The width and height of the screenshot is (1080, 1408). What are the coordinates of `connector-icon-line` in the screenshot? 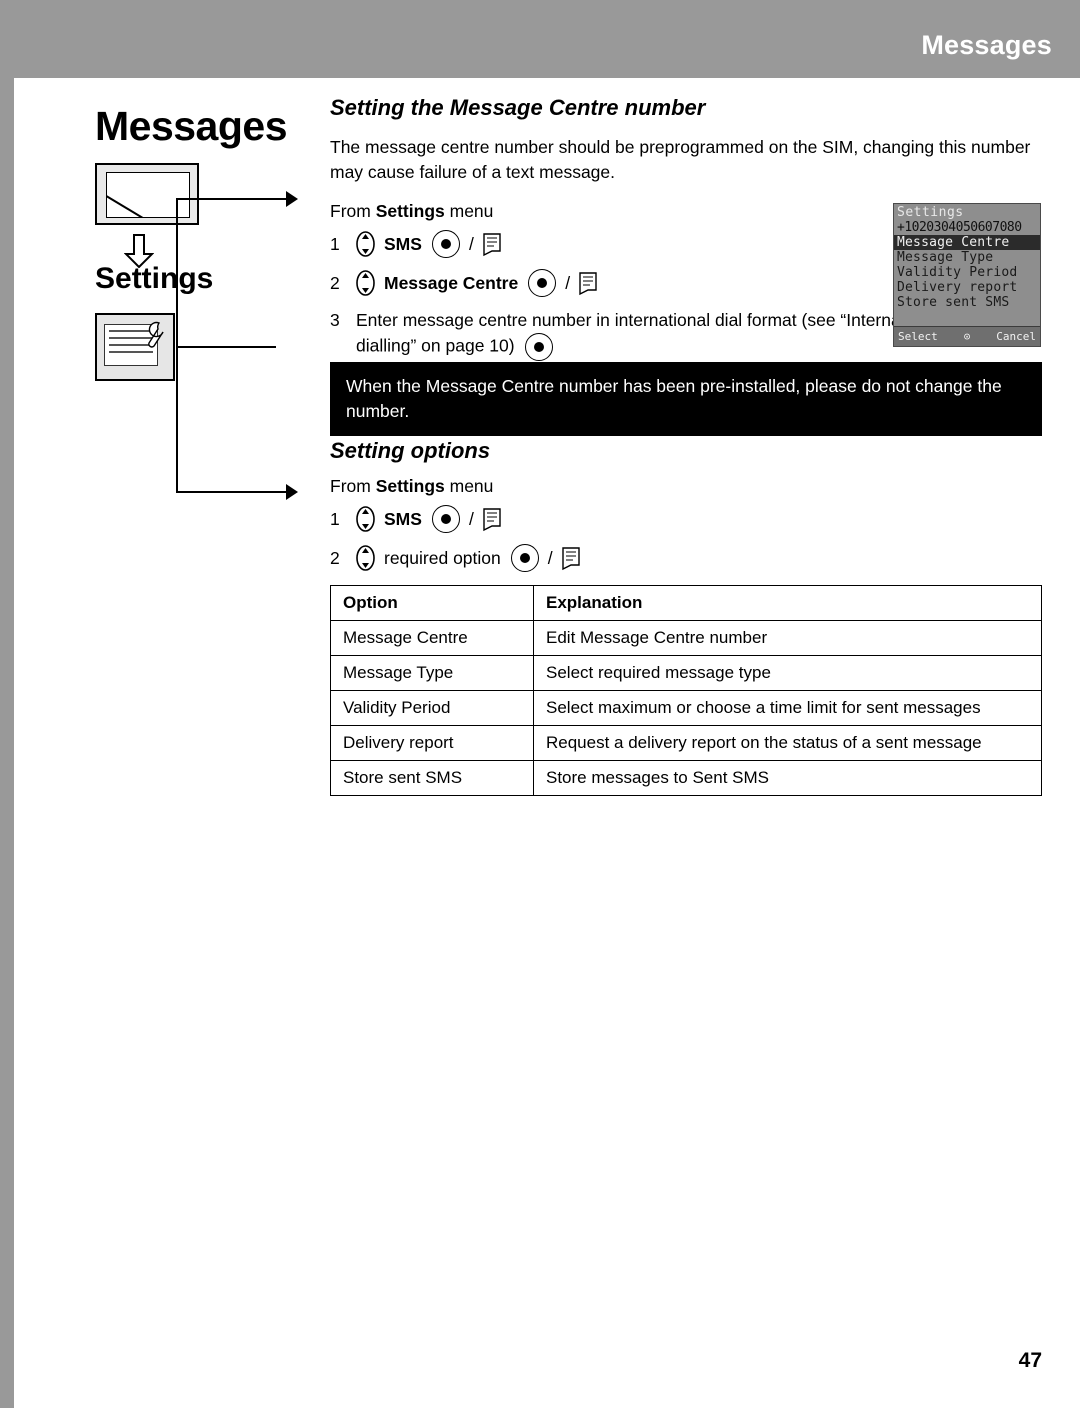 It's located at (226, 347).